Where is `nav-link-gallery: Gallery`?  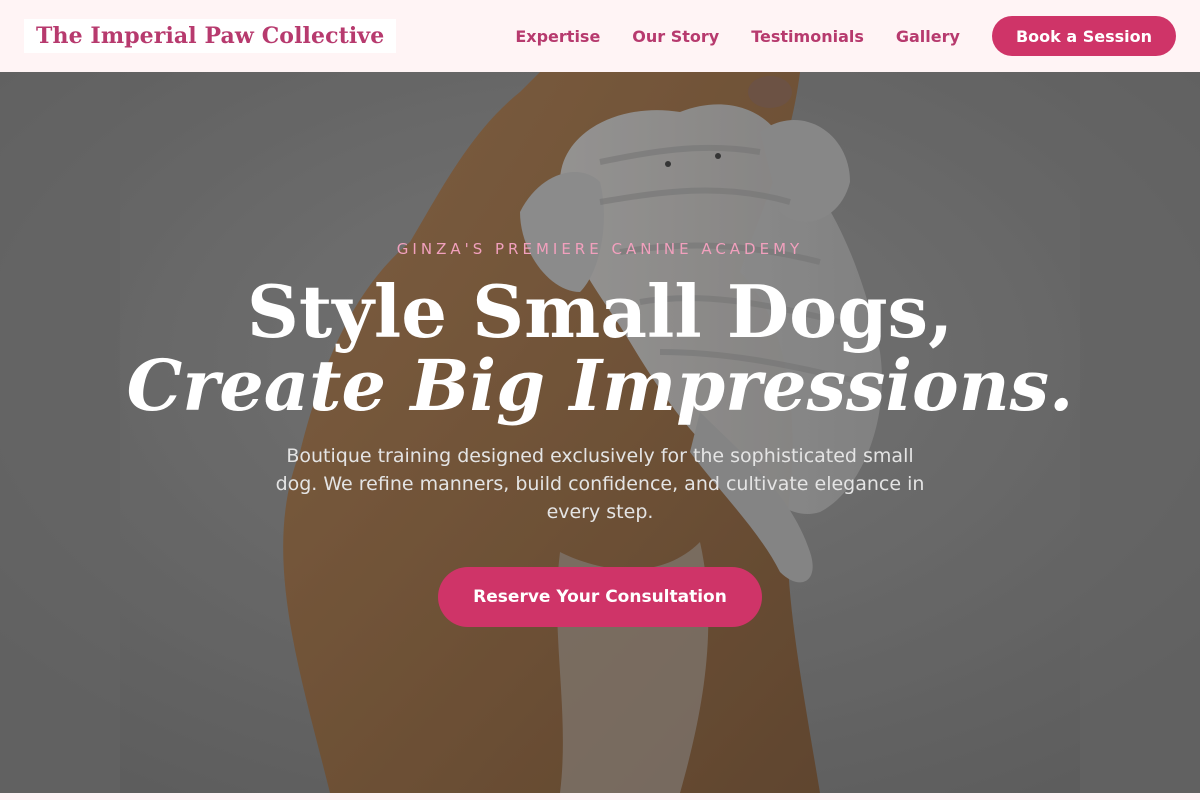
nav-link-gallery: Gallery is located at coordinates (928, 36).